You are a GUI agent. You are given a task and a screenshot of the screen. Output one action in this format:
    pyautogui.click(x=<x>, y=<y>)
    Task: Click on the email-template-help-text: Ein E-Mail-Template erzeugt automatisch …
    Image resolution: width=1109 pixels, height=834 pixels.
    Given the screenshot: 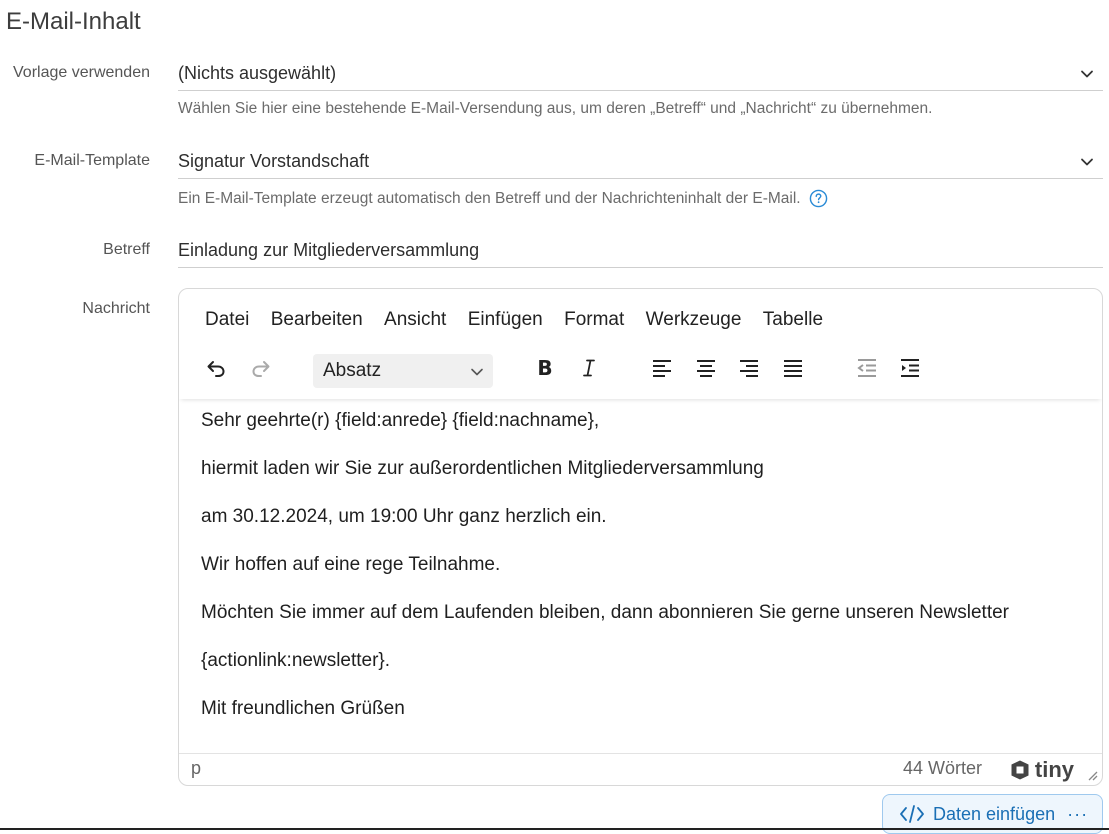 What is the action you would take?
    pyautogui.click(x=489, y=198)
    